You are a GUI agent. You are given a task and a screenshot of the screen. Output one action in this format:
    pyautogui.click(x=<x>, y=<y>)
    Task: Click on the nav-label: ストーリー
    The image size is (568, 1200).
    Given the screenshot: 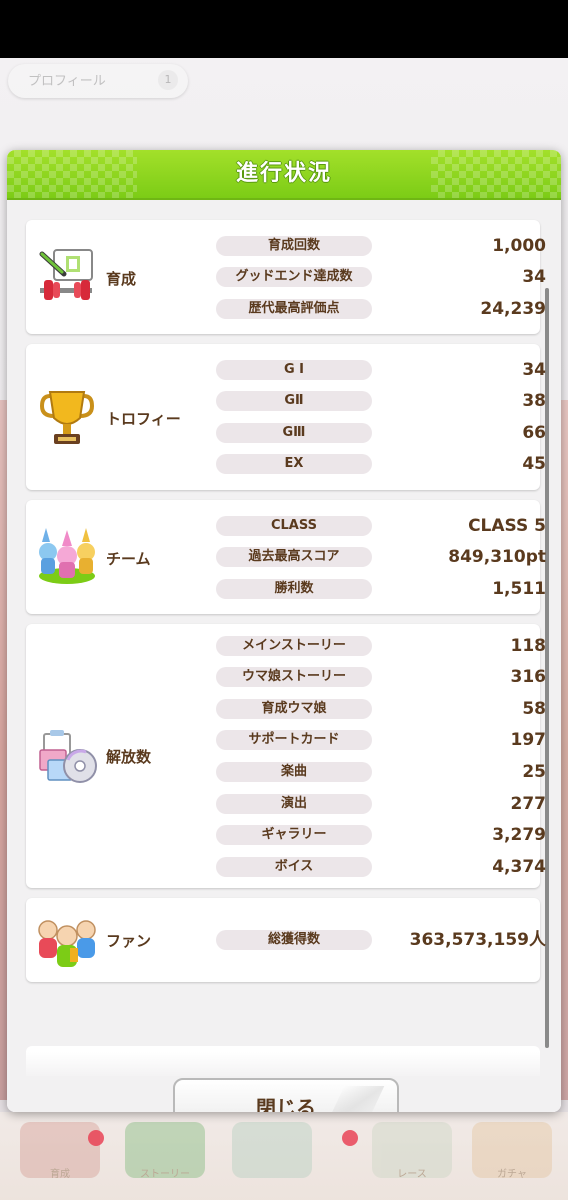 What is the action you would take?
    pyautogui.click(x=165, y=1174)
    